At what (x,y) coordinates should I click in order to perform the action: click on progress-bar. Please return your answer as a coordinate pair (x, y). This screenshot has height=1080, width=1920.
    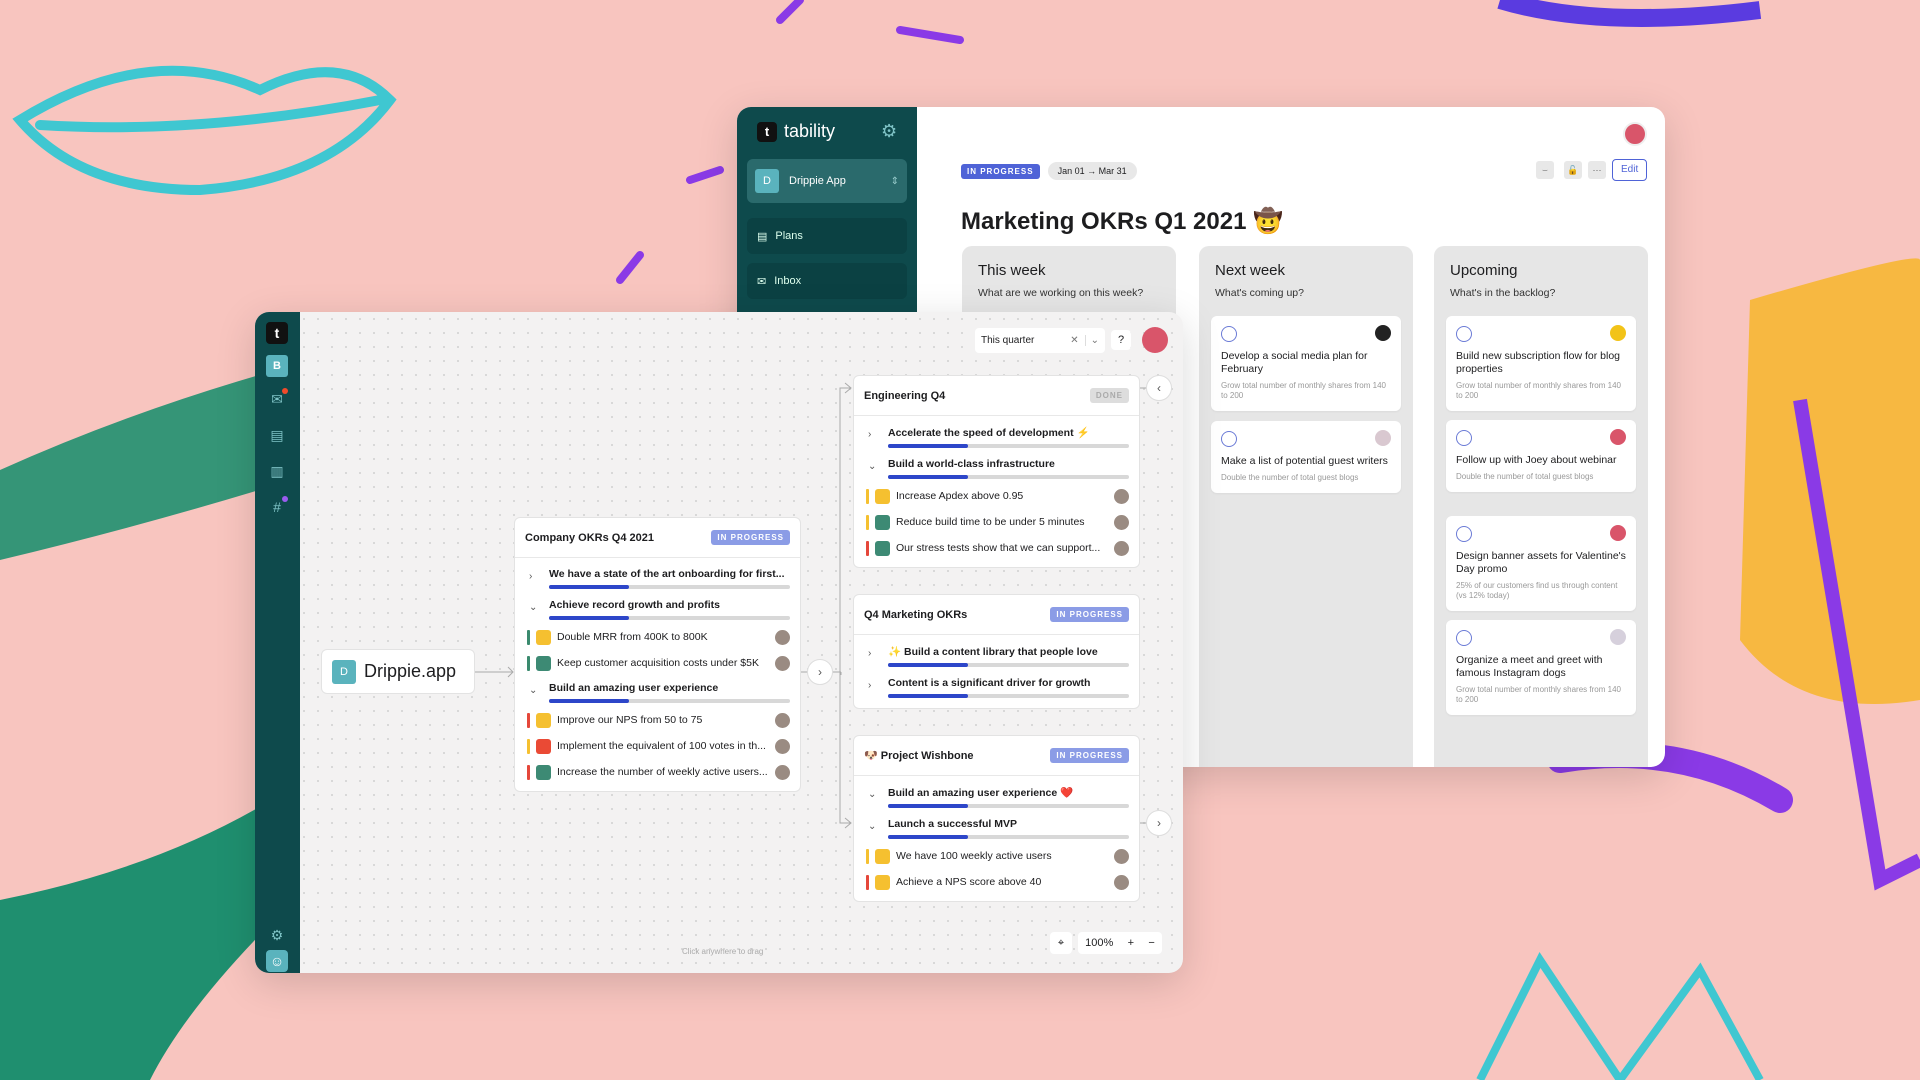
    Looking at the image, I should click on (1008, 477).